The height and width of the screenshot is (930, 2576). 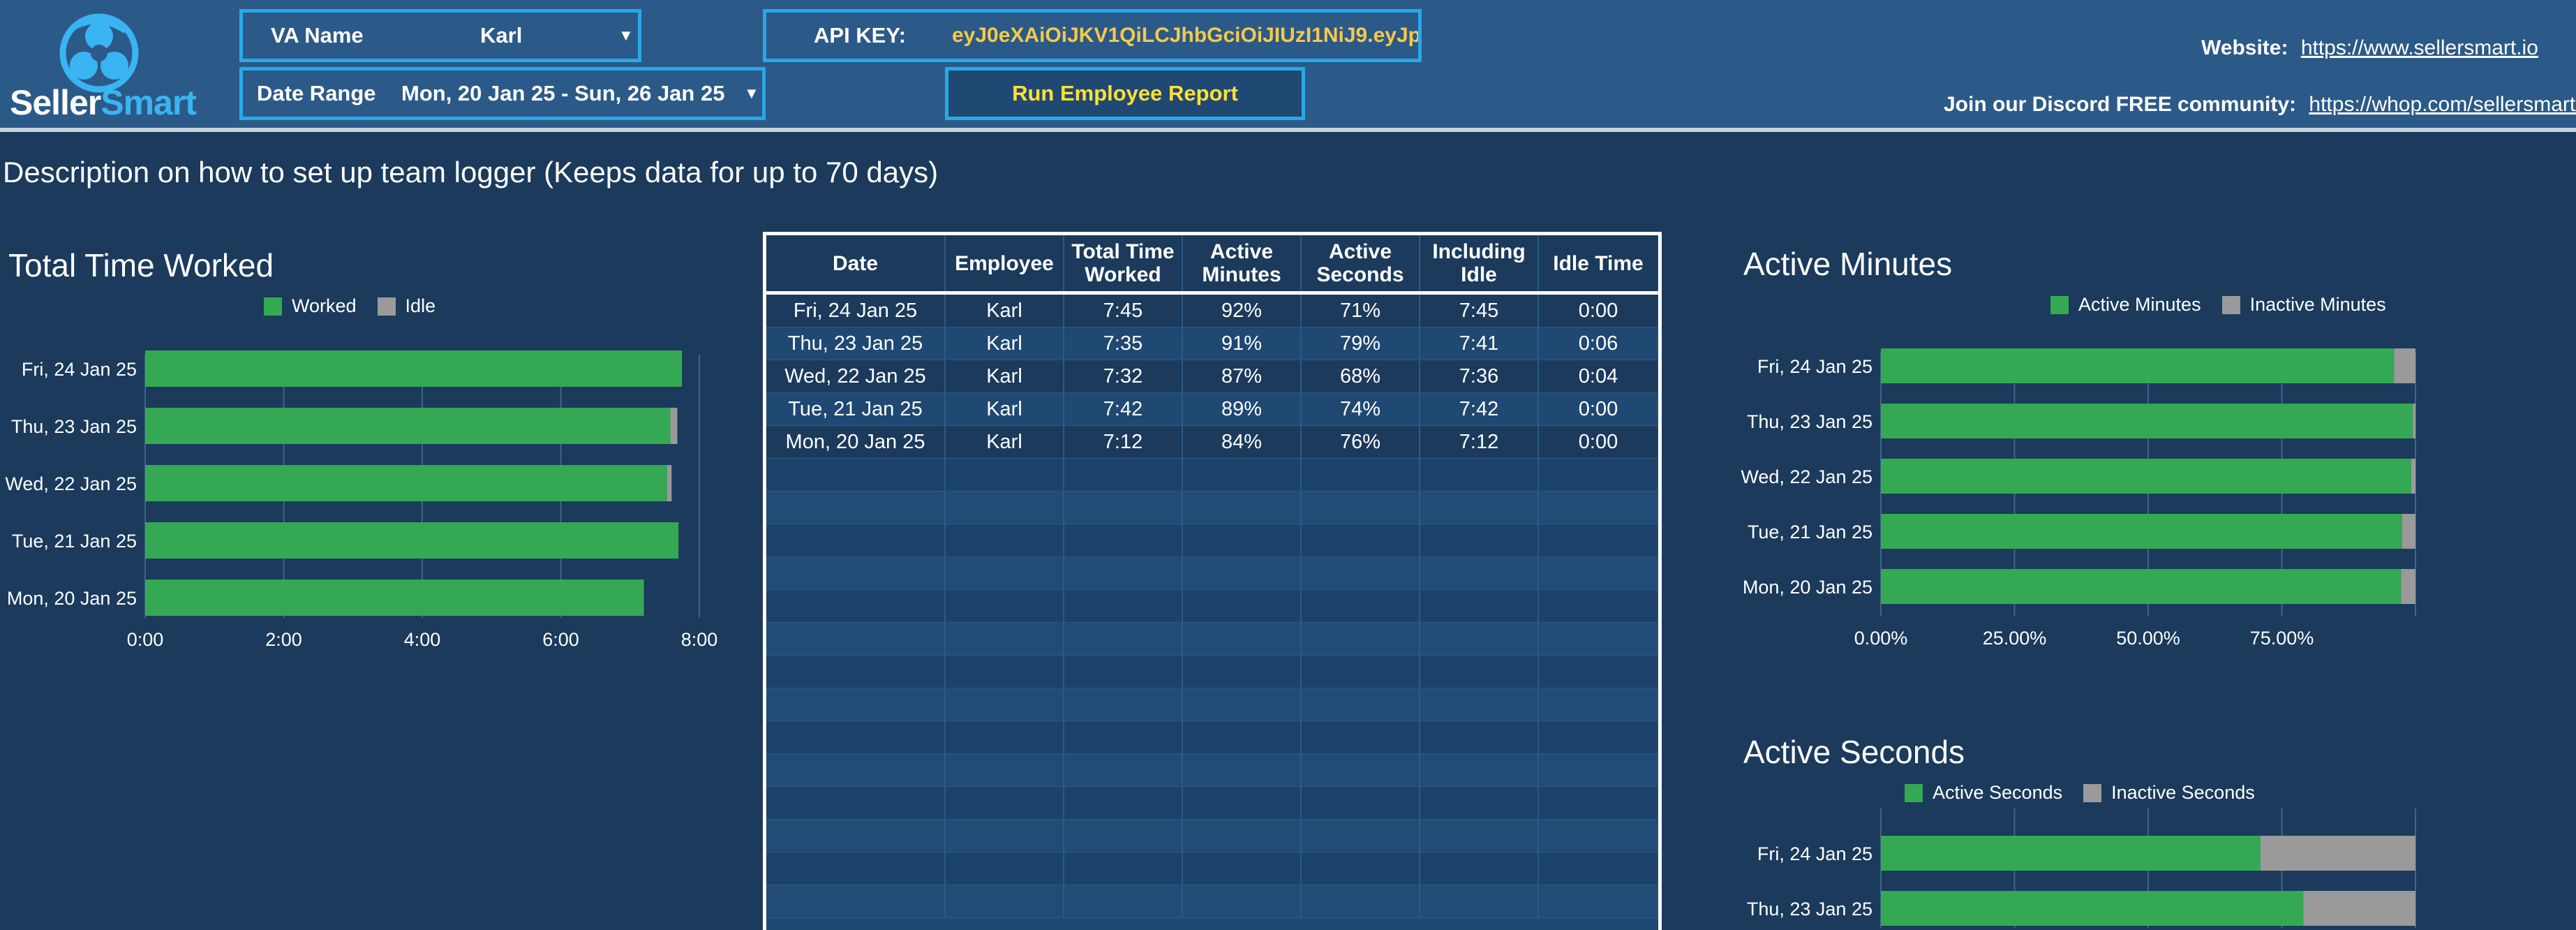 What do you see at coordinates (2121, 104) in the screenshot?
I see `discord-label: Join our Discord FREE community:` at bounding box center [2121, 104].